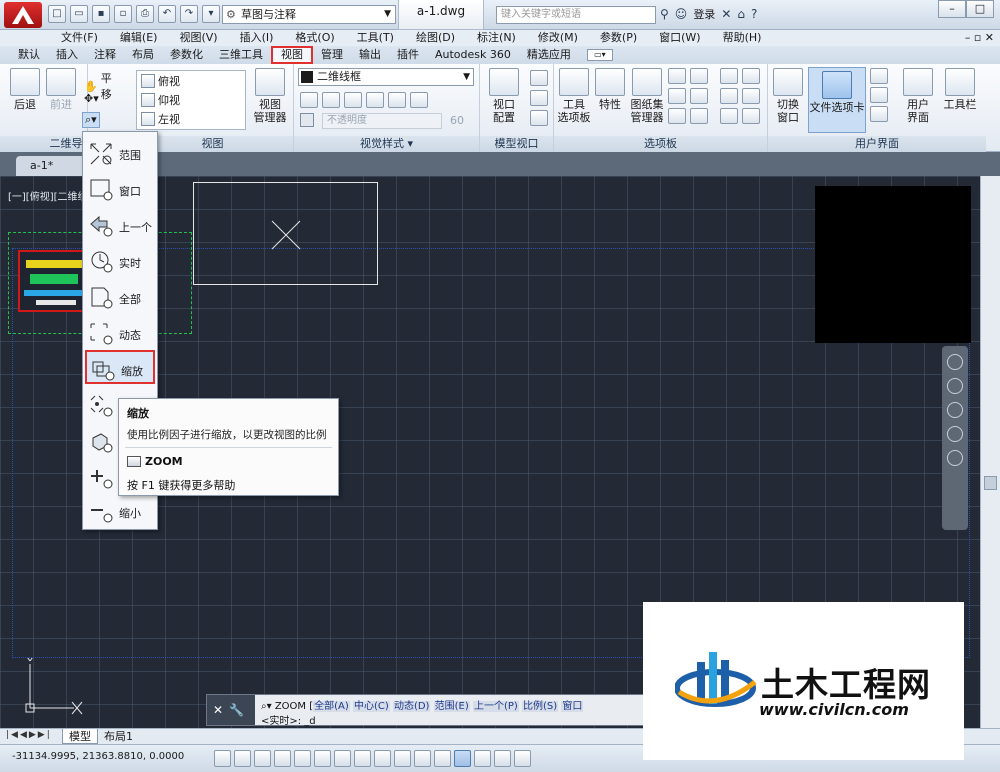 The height and width of the screenshot is (772, 1000). Describe the element at coordinates (48, 195) in the screenshot. I see `viewport-controls-label: [一][俯视][二维线` at that location.